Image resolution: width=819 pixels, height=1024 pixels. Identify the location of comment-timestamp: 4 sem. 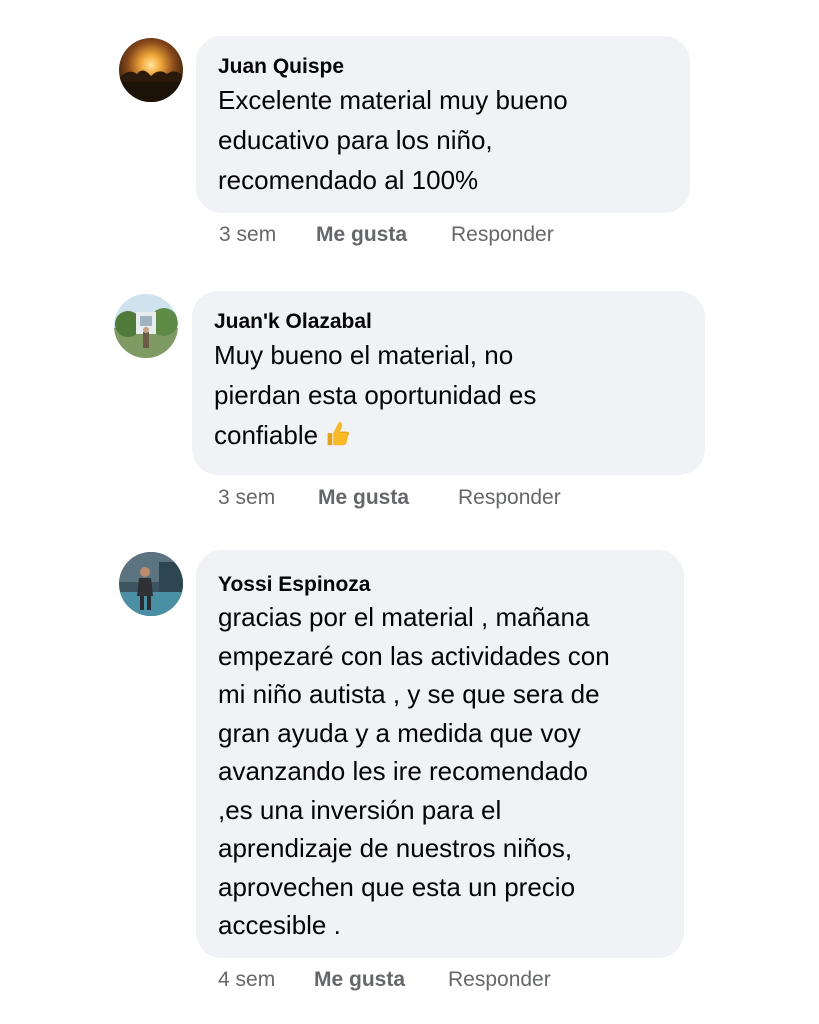
(246, 980).